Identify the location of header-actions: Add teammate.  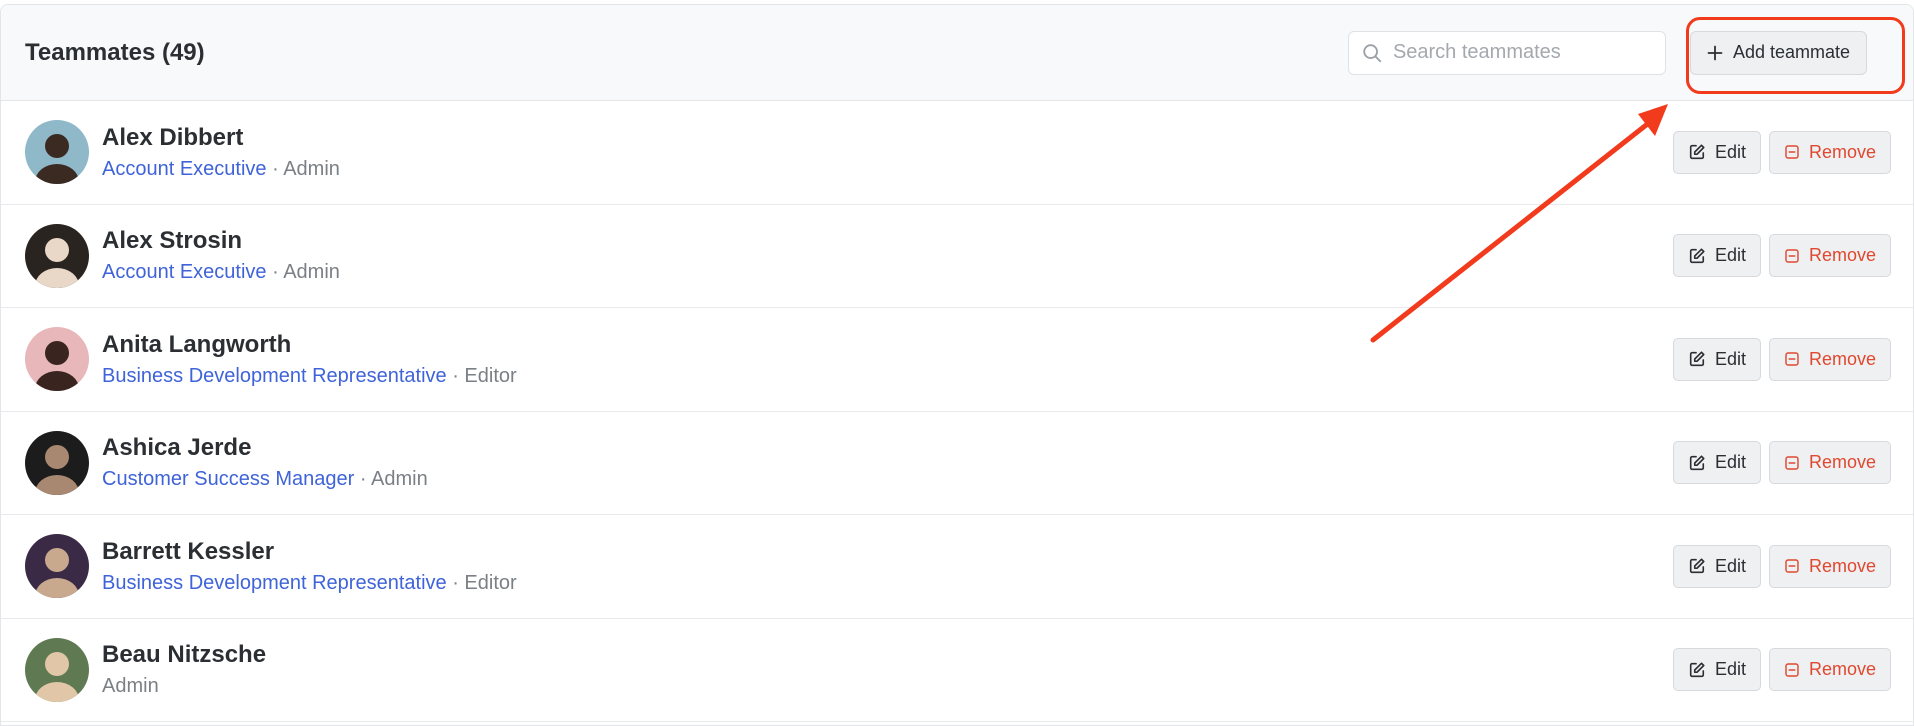
(1607, 52).